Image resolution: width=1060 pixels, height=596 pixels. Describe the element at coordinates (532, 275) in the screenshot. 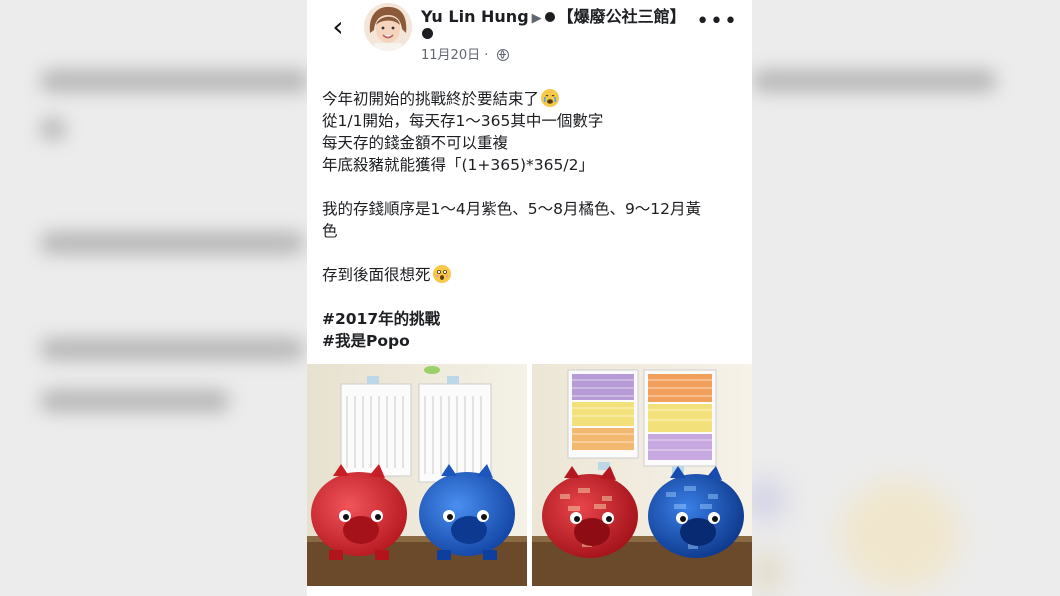

I see `post-line: 存到後面很想死` at that location.